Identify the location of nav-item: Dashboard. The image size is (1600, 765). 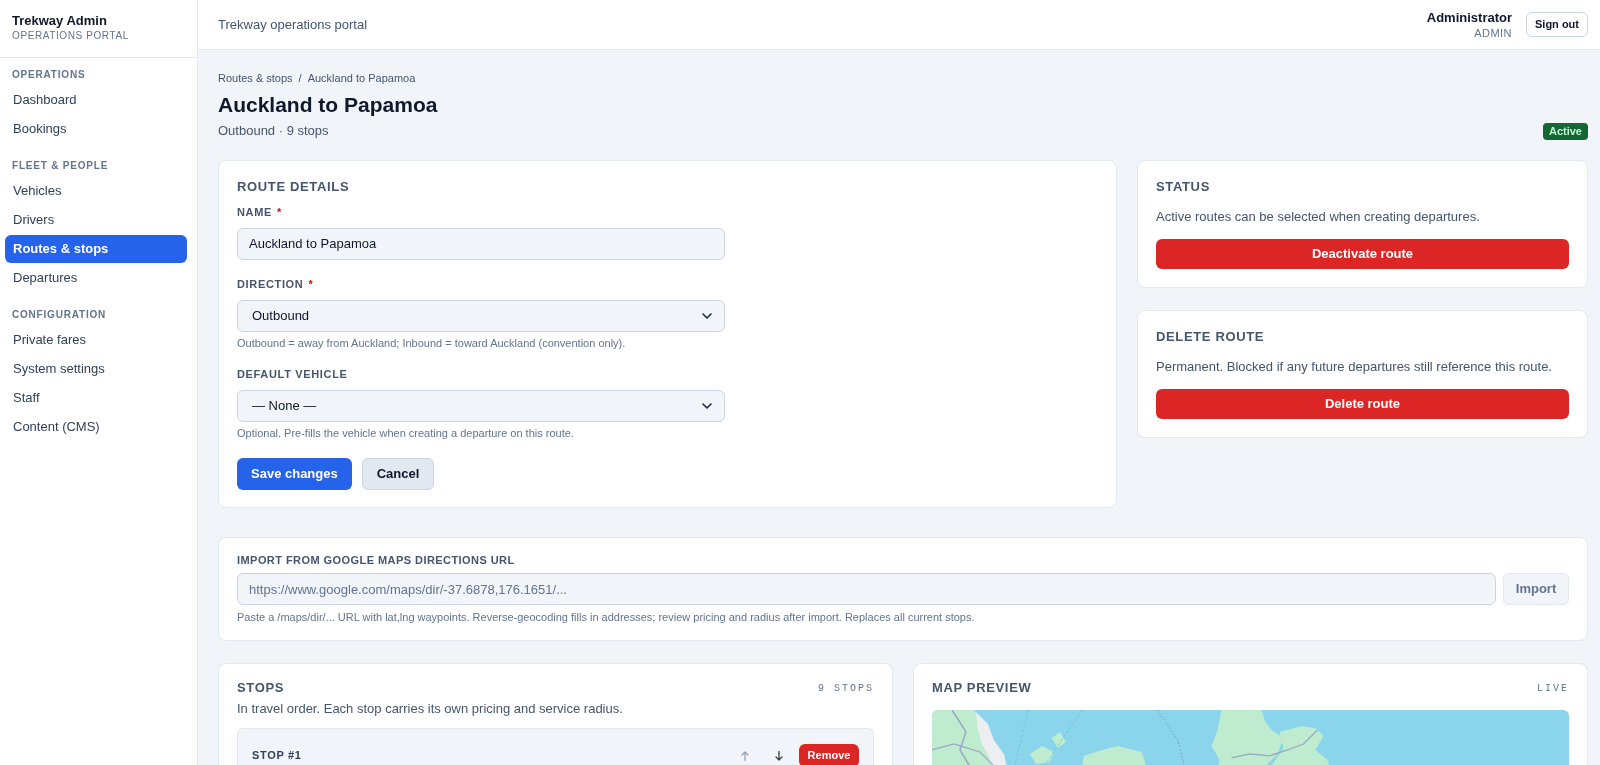
(96, 100).